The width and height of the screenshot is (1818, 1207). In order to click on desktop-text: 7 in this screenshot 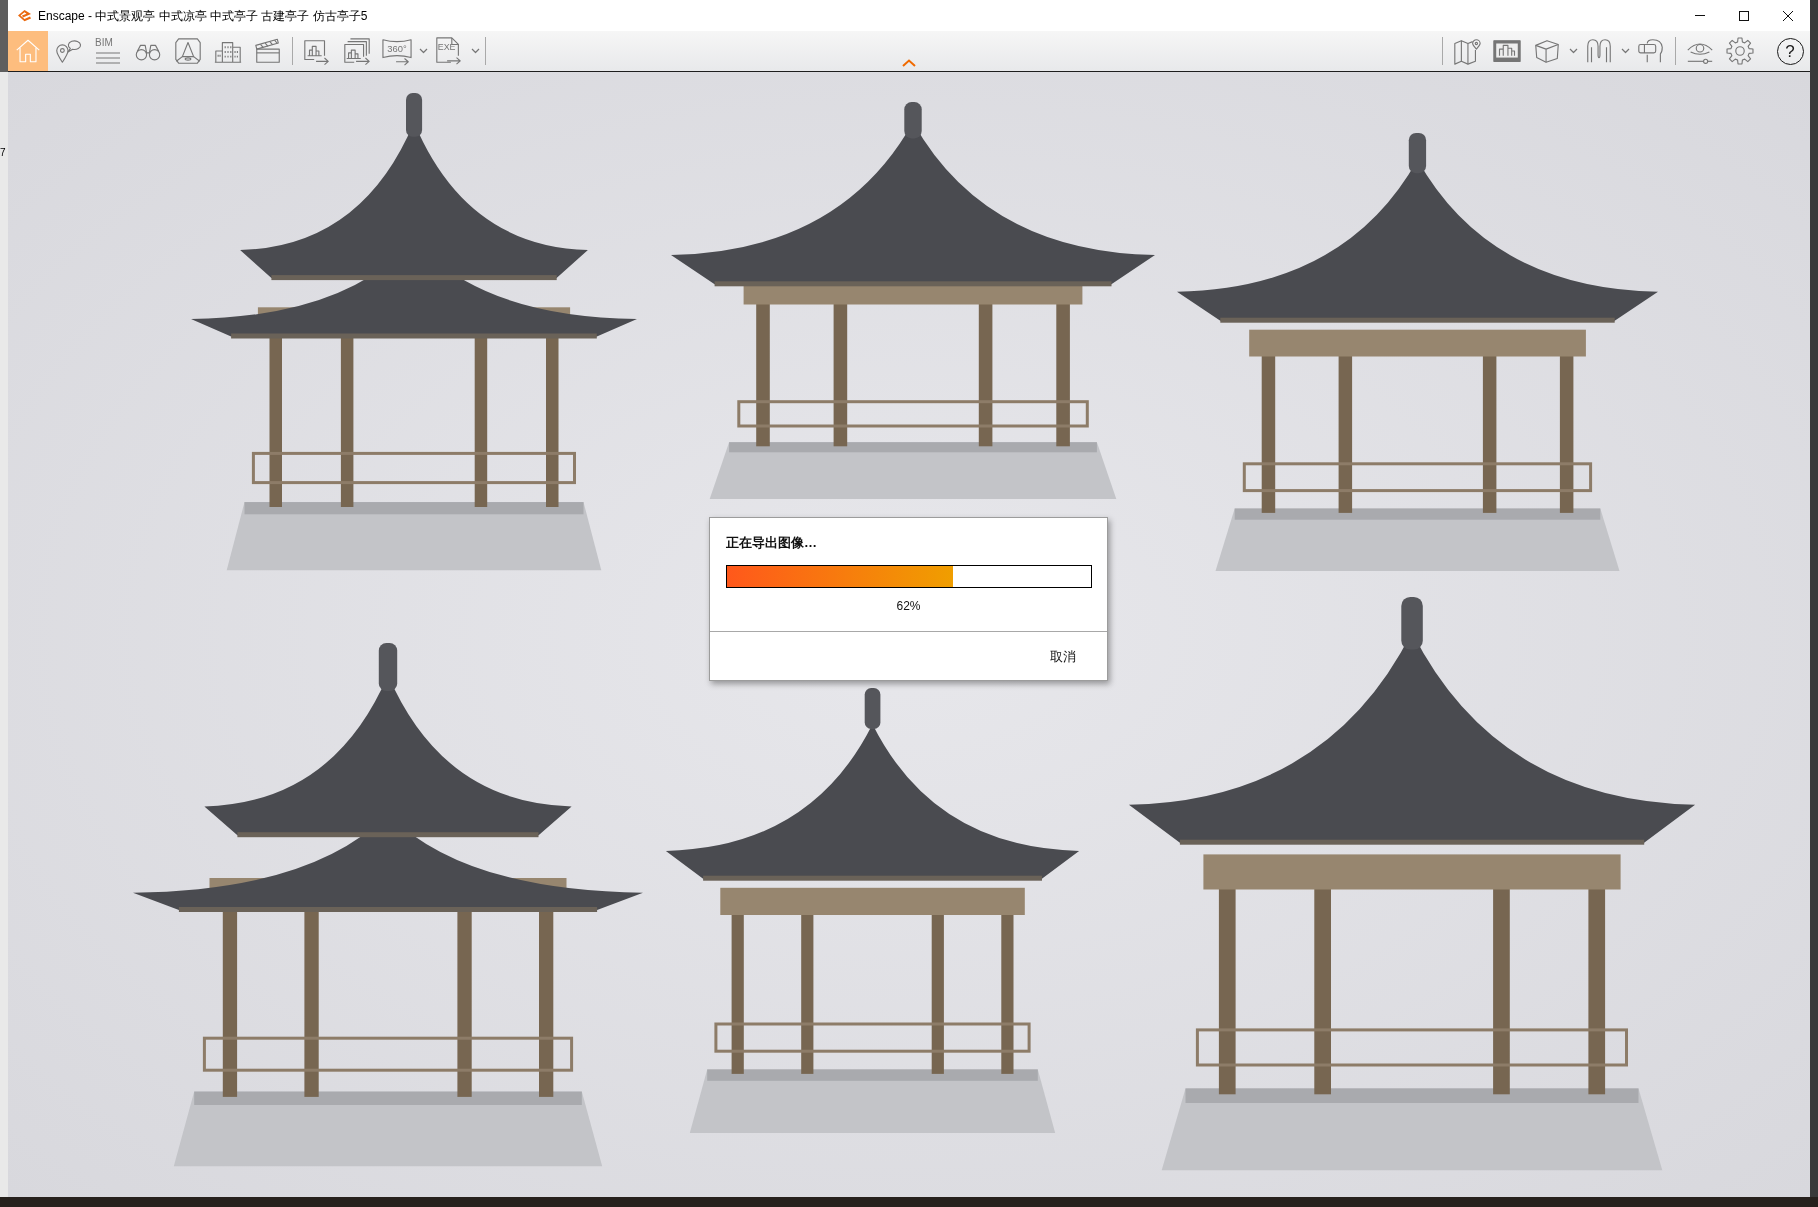, I will do `click(3, 153)`.